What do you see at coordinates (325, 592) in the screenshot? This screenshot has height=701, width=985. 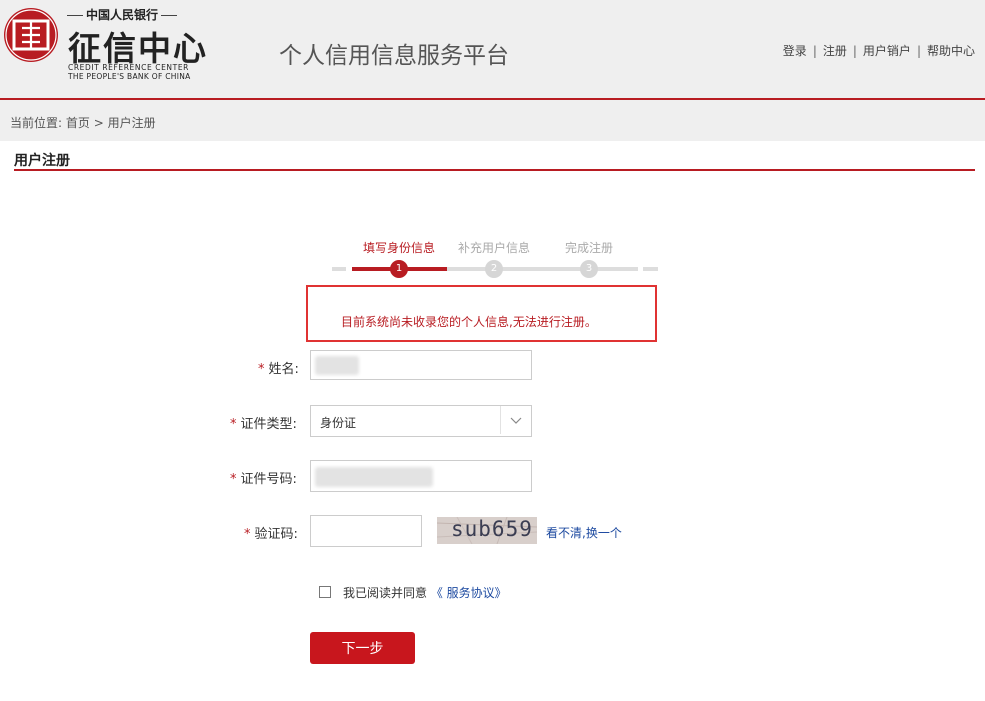 I see `agree-checkbox` at bounding box center [325, 592].